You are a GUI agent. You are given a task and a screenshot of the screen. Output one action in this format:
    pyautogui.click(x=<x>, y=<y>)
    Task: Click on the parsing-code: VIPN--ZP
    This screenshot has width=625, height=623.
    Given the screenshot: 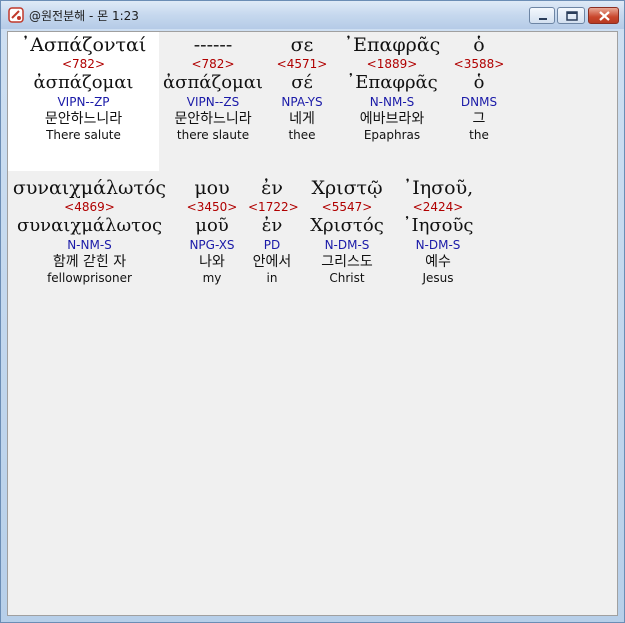 What is the action you would take?
    pyautogui.click(x=83, y=102)
    